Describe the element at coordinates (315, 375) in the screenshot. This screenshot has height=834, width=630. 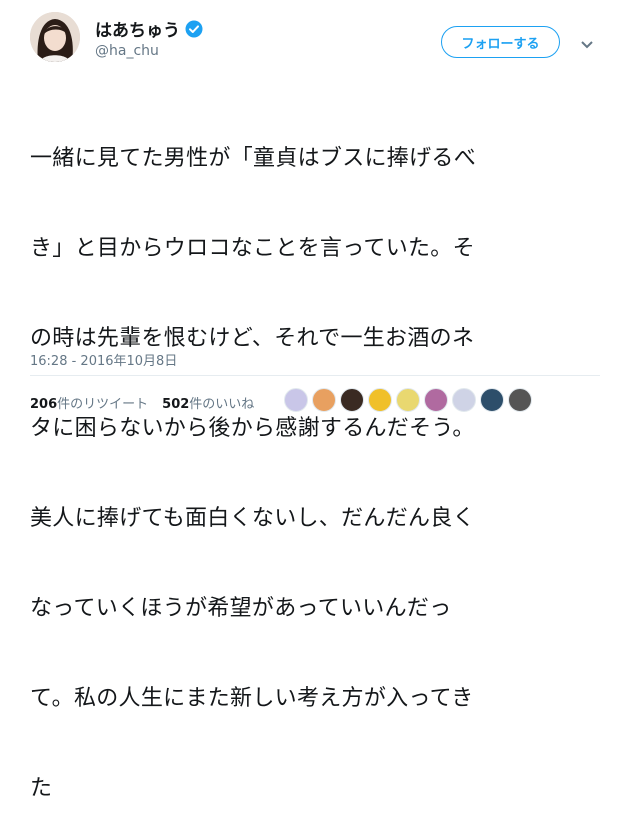
I see `divider` at that location.